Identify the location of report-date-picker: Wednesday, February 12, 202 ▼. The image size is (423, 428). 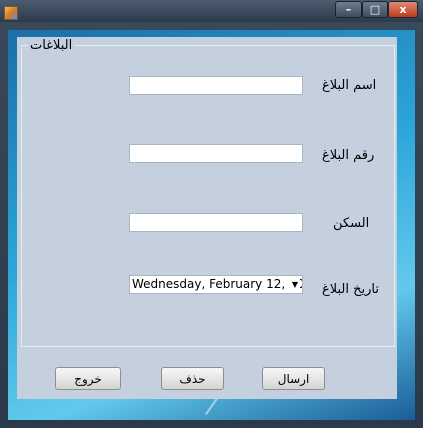
(216, 284).